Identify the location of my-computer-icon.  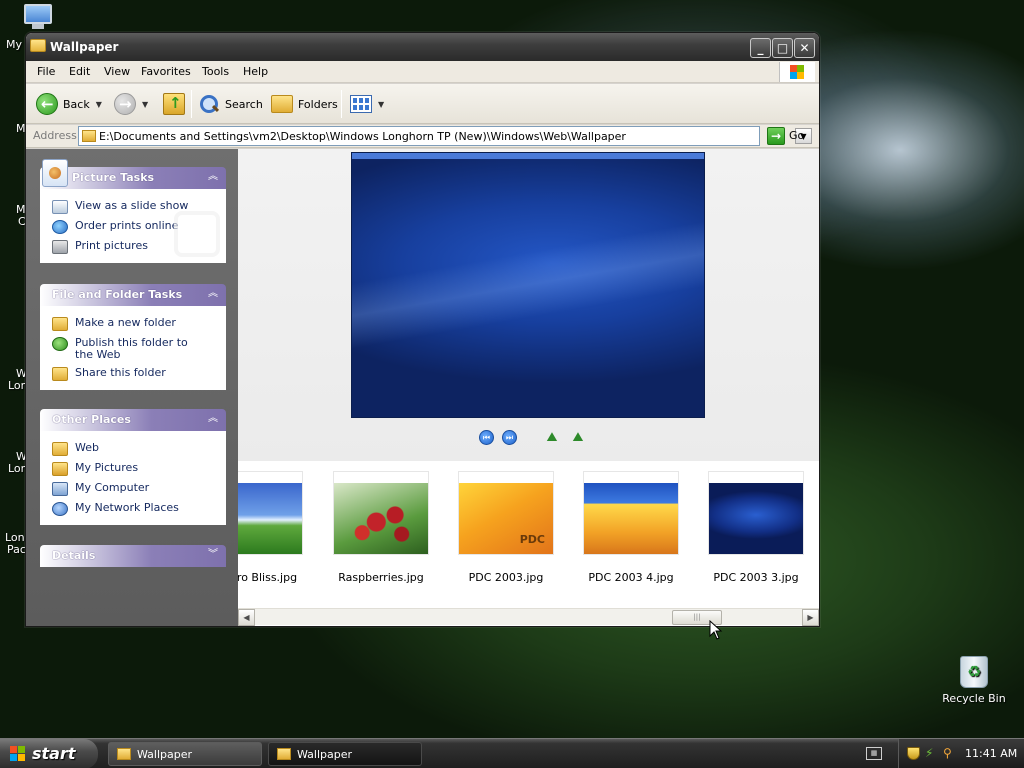
(60, 489).